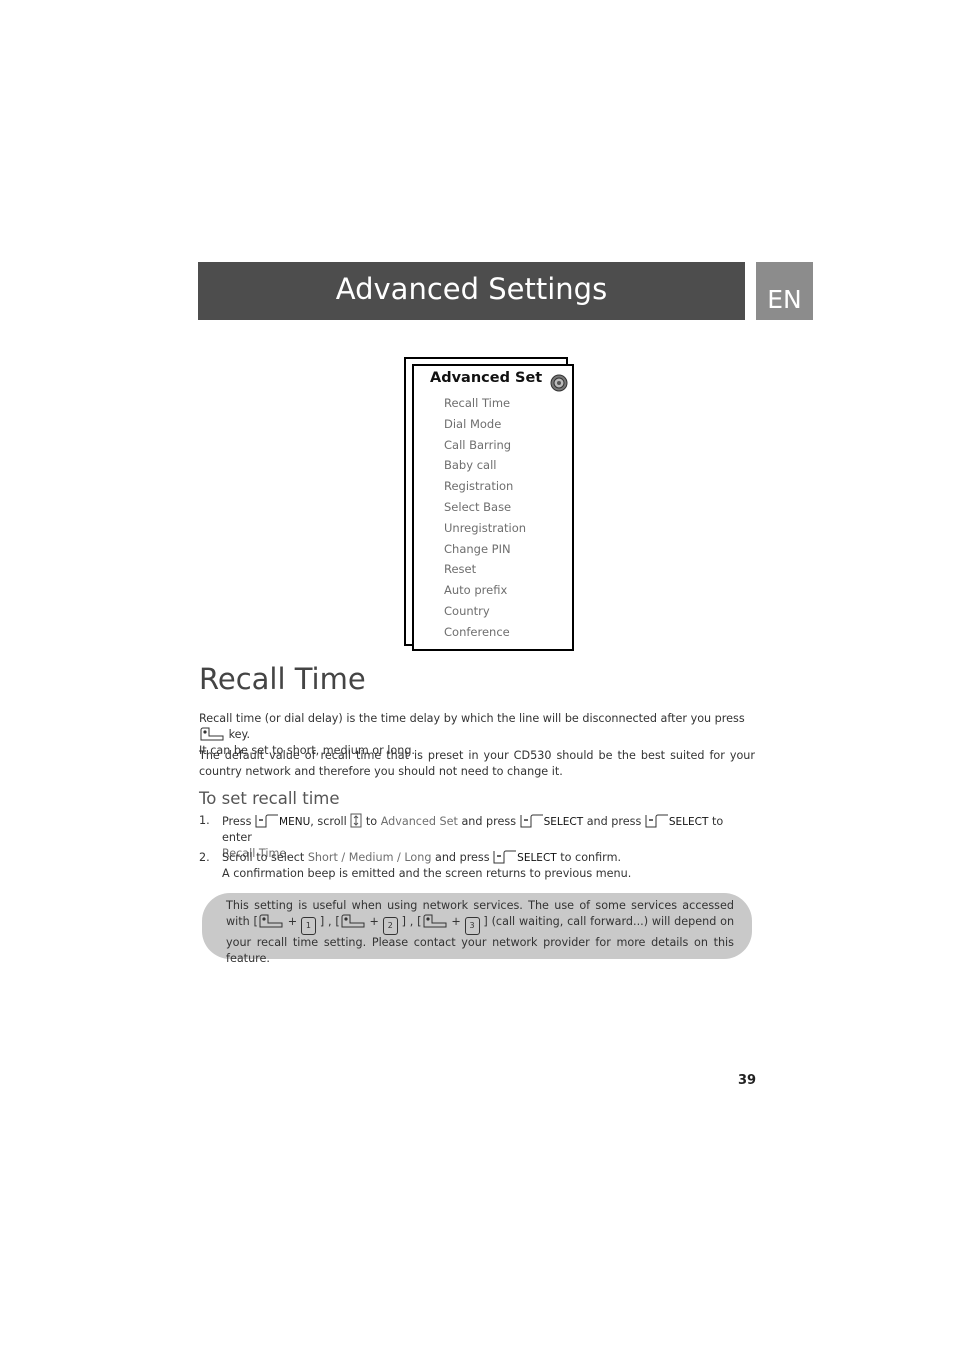  I want to click on section-title: Recall Time, so click(282, 679).